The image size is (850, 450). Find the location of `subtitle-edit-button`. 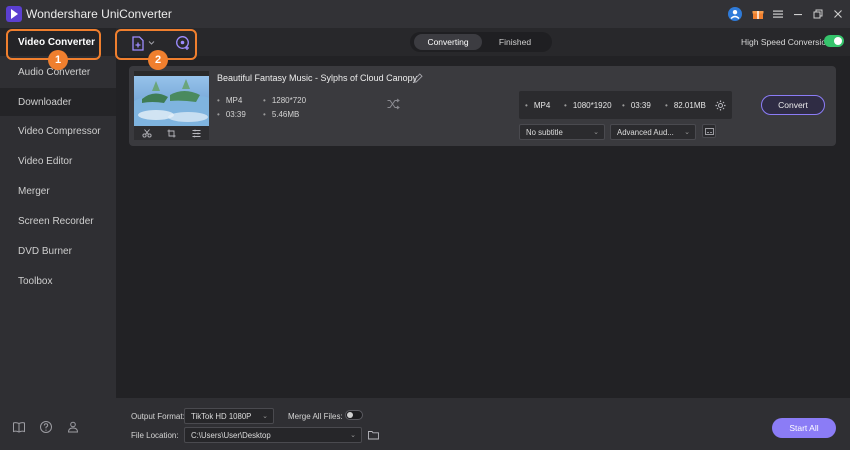

subtitle-edit-button is located at coordinates (709, 131).